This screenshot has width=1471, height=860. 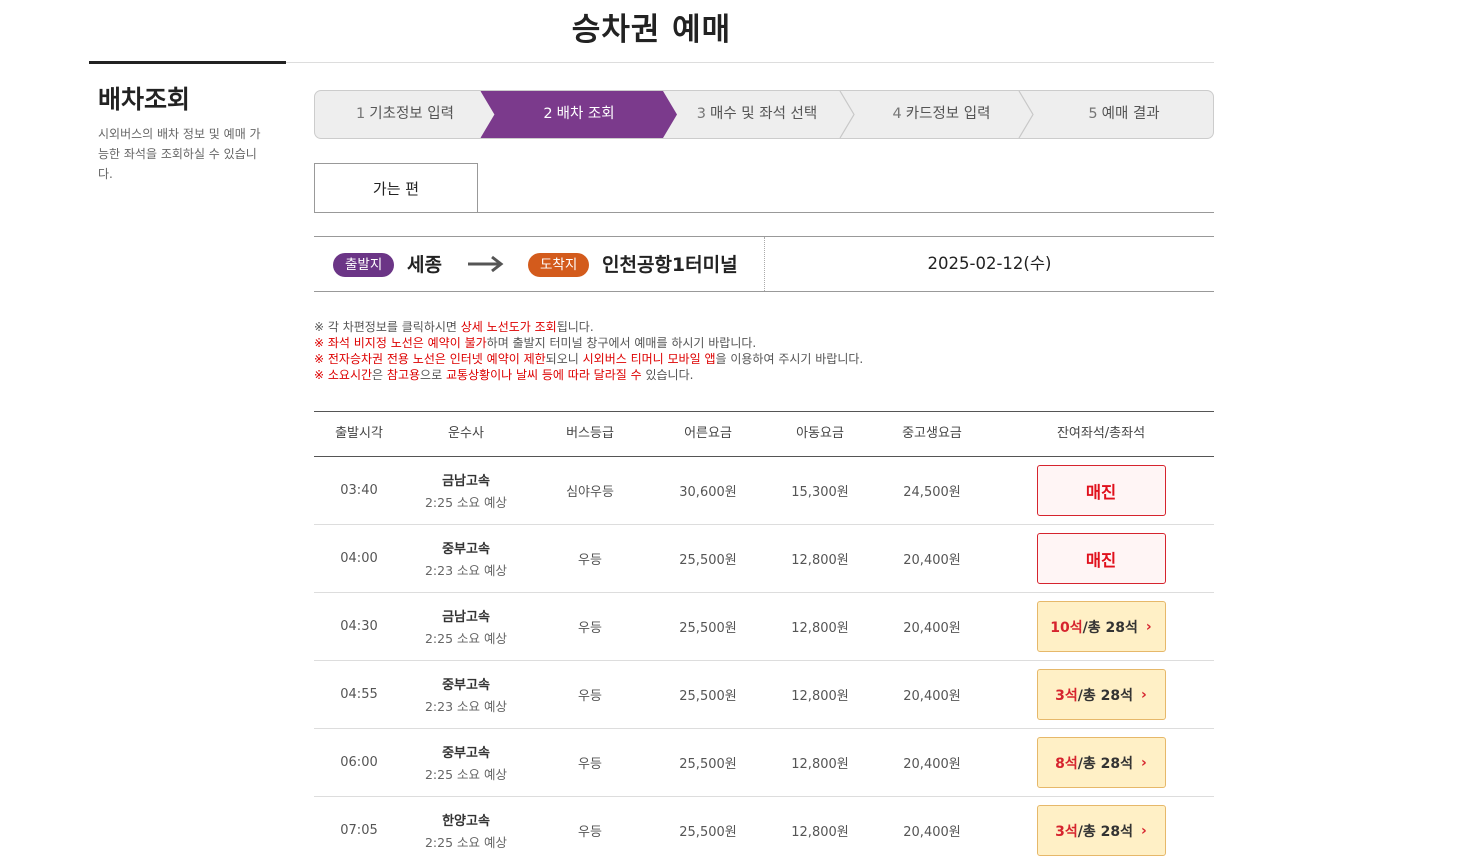 What do you see at coordinates (1066, 627) in the screenshot?
I see `seats-left: 10석` at bounding box center [1066, 627].